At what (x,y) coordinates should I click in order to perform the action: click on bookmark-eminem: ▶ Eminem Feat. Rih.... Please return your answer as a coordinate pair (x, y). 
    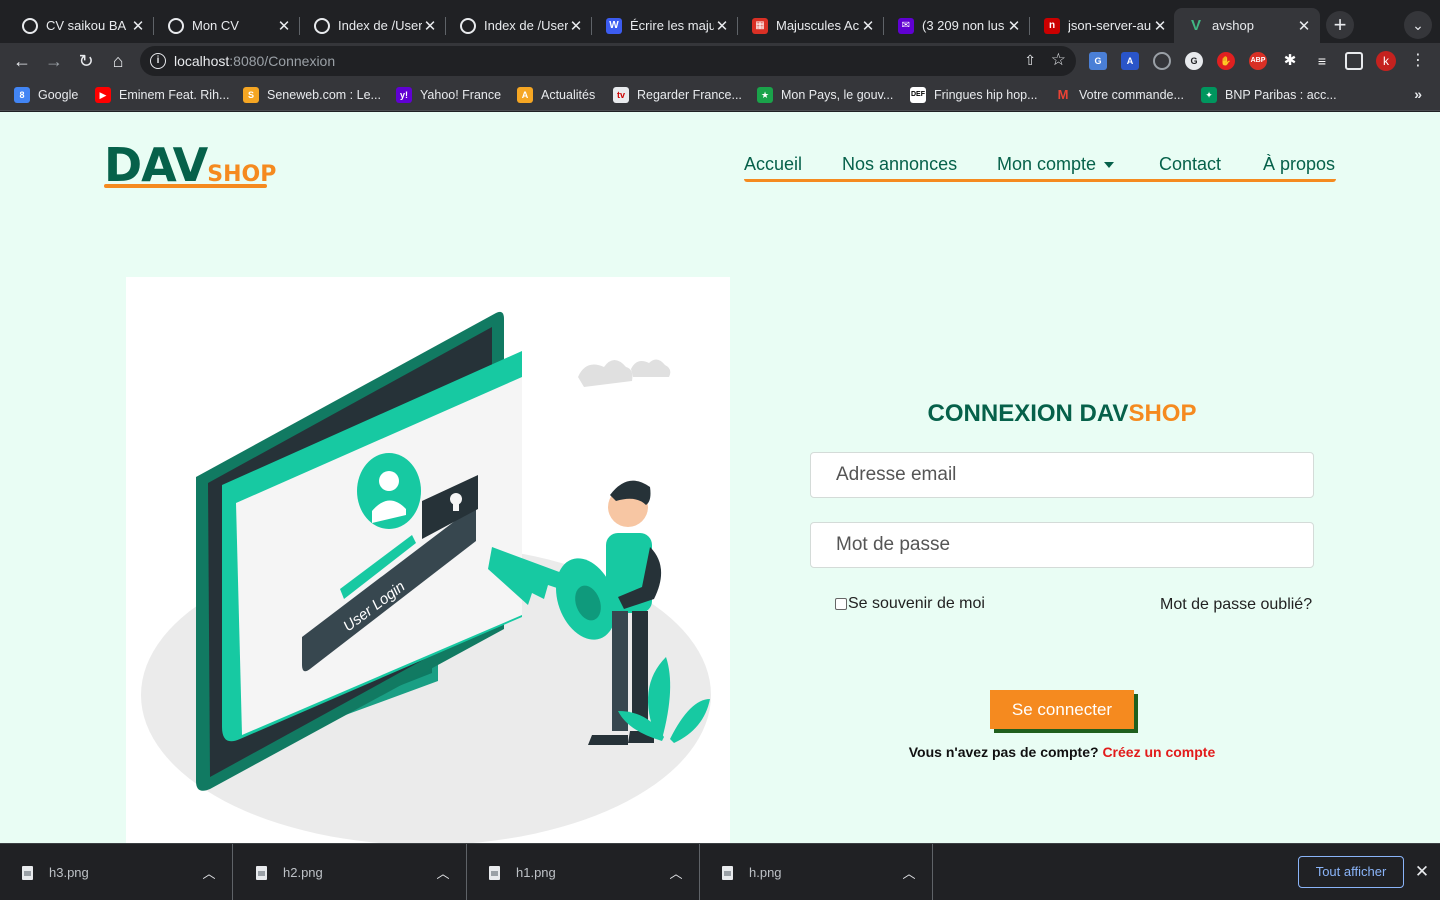
    Looking at the image, I should click on (162, 95).